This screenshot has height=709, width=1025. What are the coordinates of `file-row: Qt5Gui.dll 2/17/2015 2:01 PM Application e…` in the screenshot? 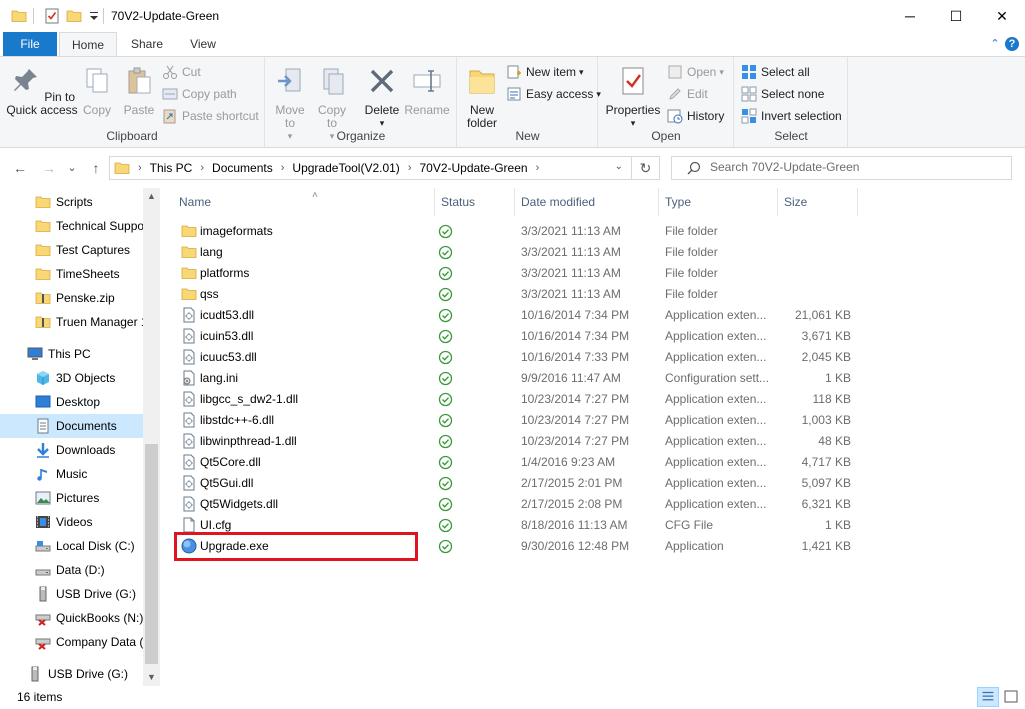 It's located at (514, 483).